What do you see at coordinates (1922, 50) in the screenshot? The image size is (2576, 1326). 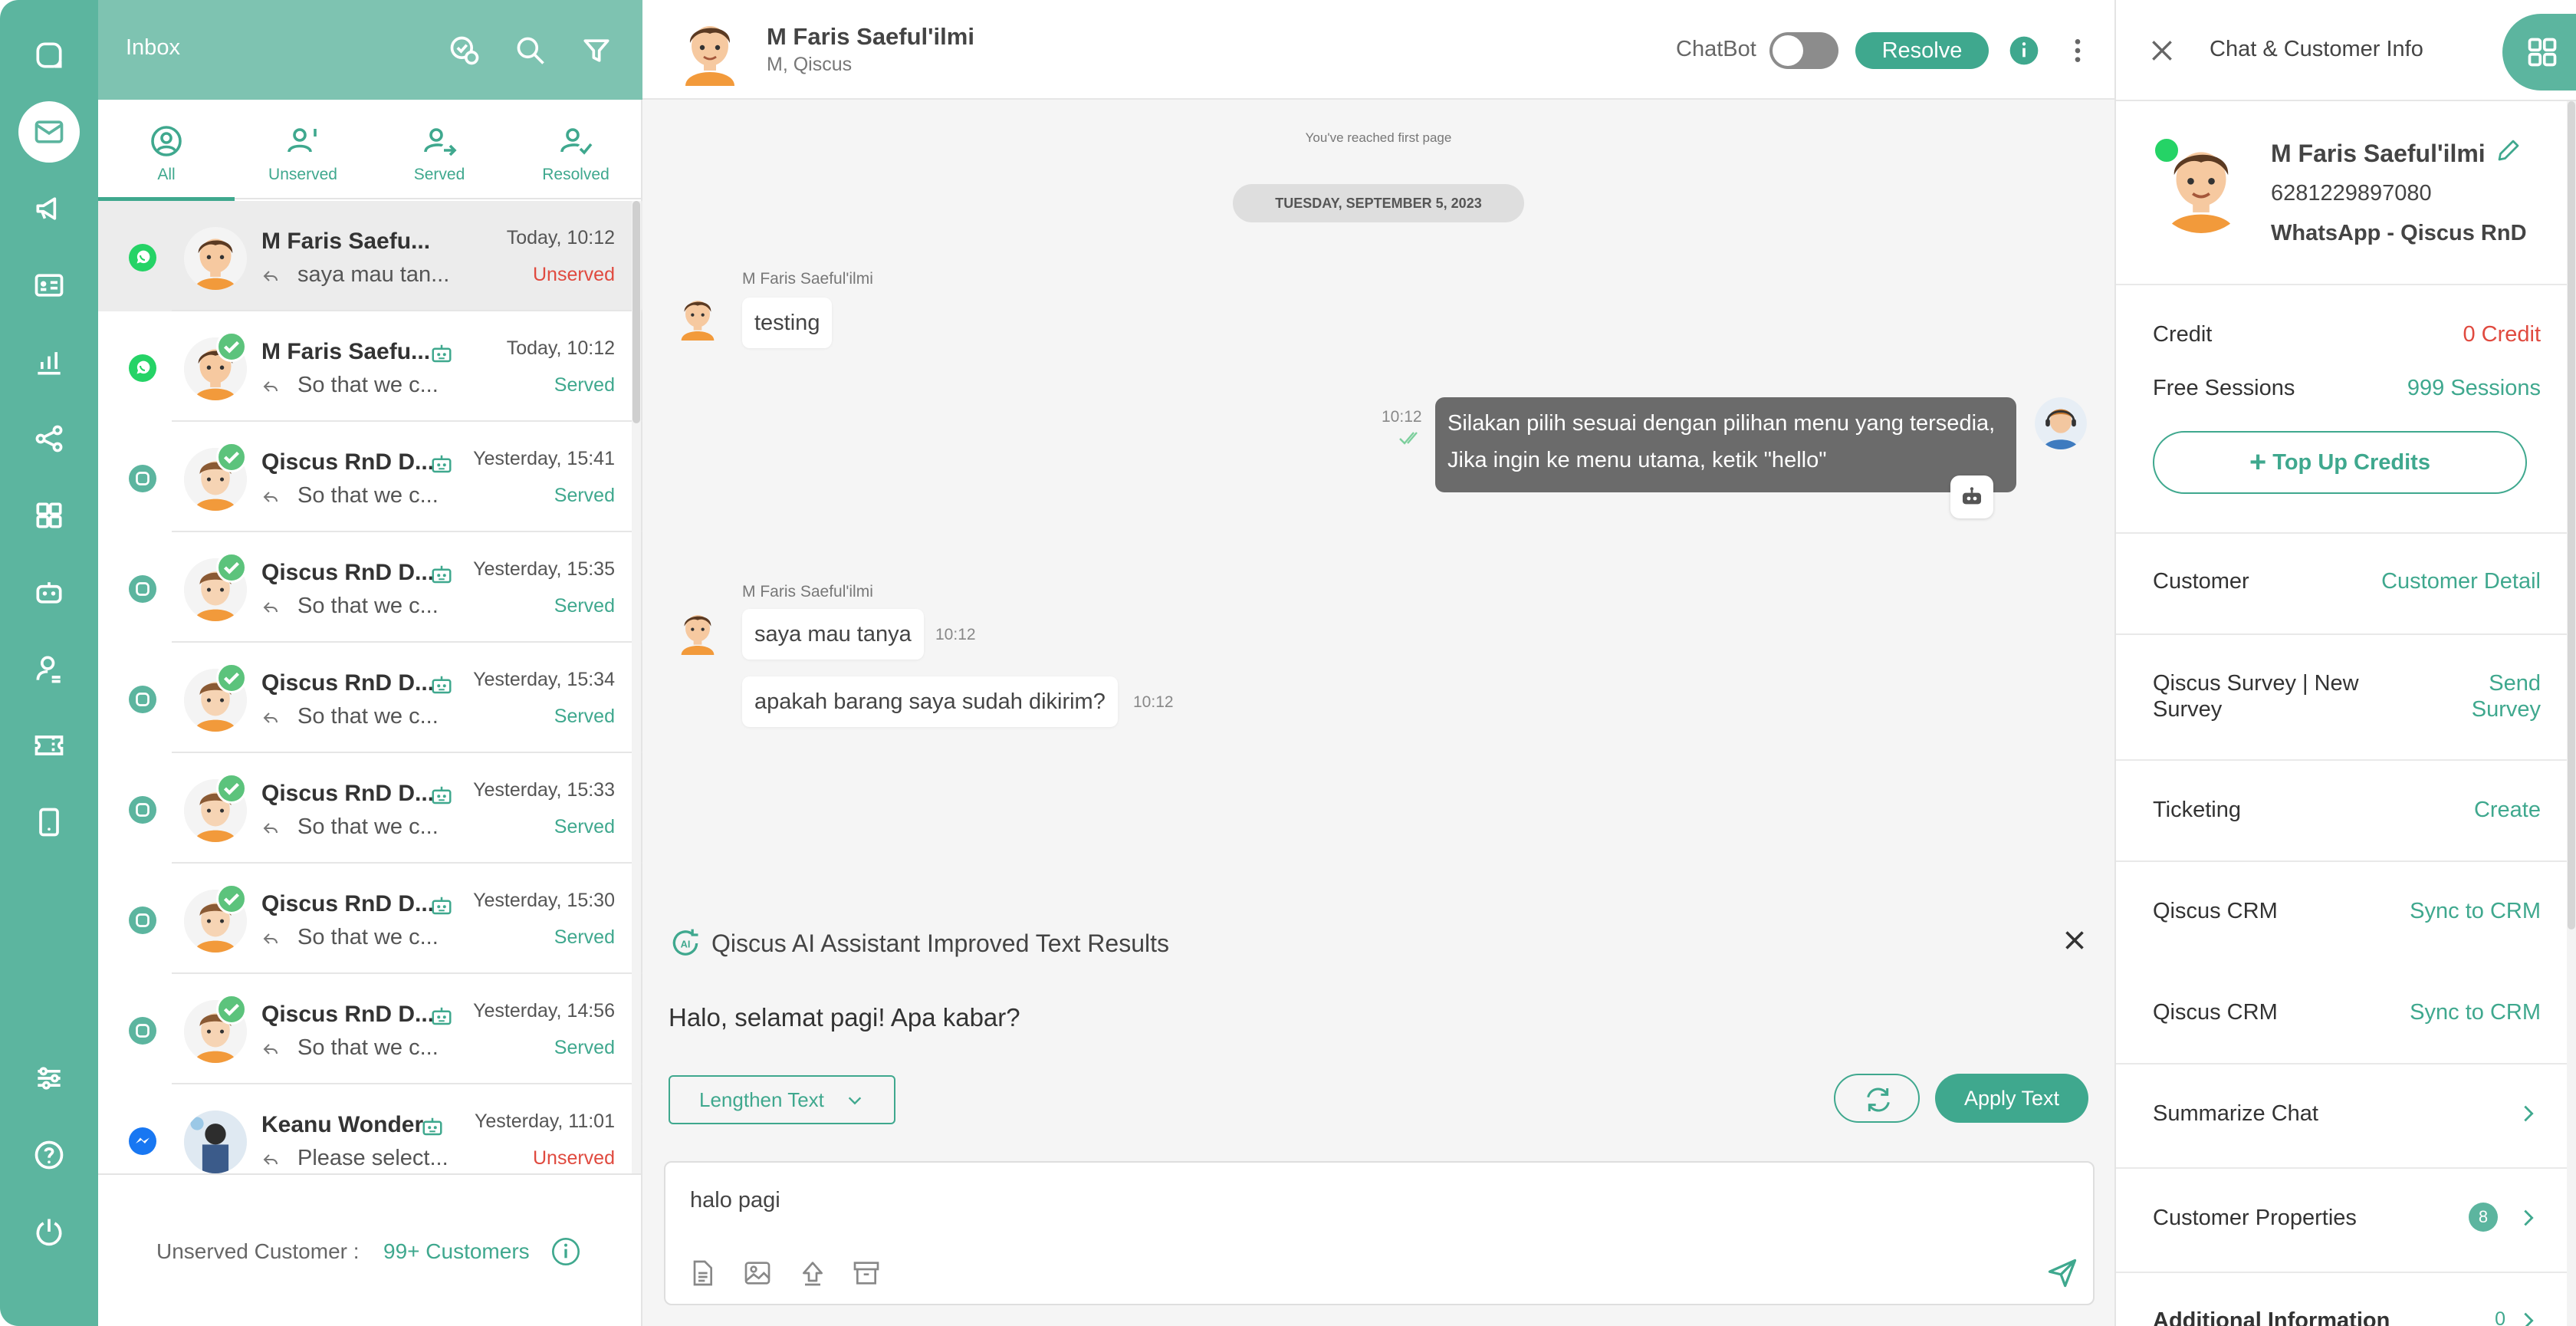 I see `resolve-button: Resolve` at bounding box center [1922, 50].